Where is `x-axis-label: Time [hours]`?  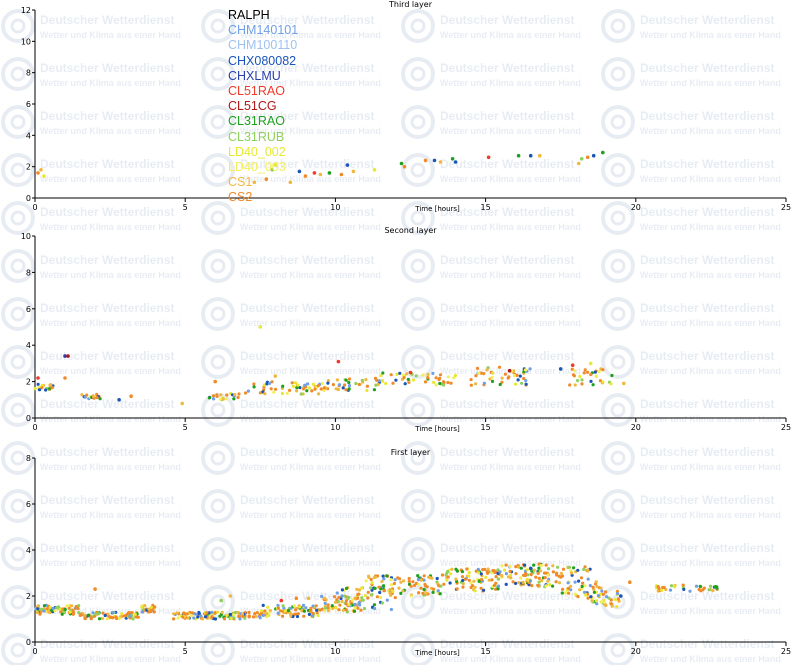
x-axis-label: Time [hours] is located at coordinates (437, 653).